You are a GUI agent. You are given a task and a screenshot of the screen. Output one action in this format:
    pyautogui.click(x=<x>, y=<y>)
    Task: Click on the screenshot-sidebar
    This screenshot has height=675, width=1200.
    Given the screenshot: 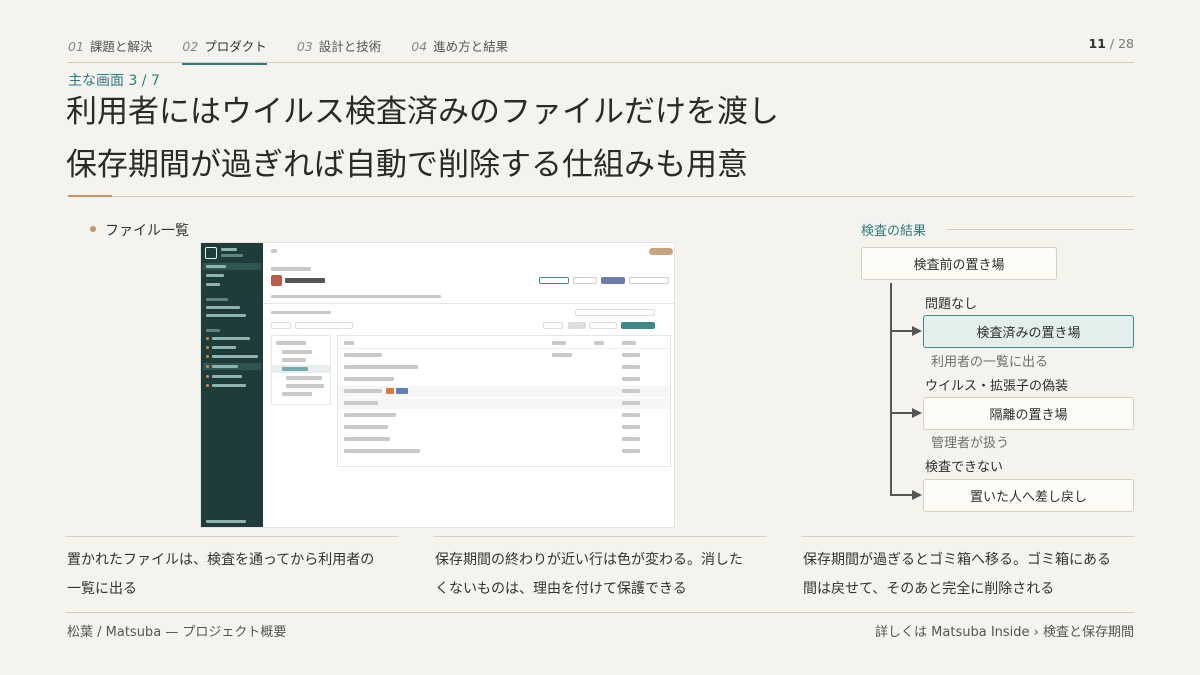 What is the action you would take?
    pyautogui.click(x=232, y=385)
    